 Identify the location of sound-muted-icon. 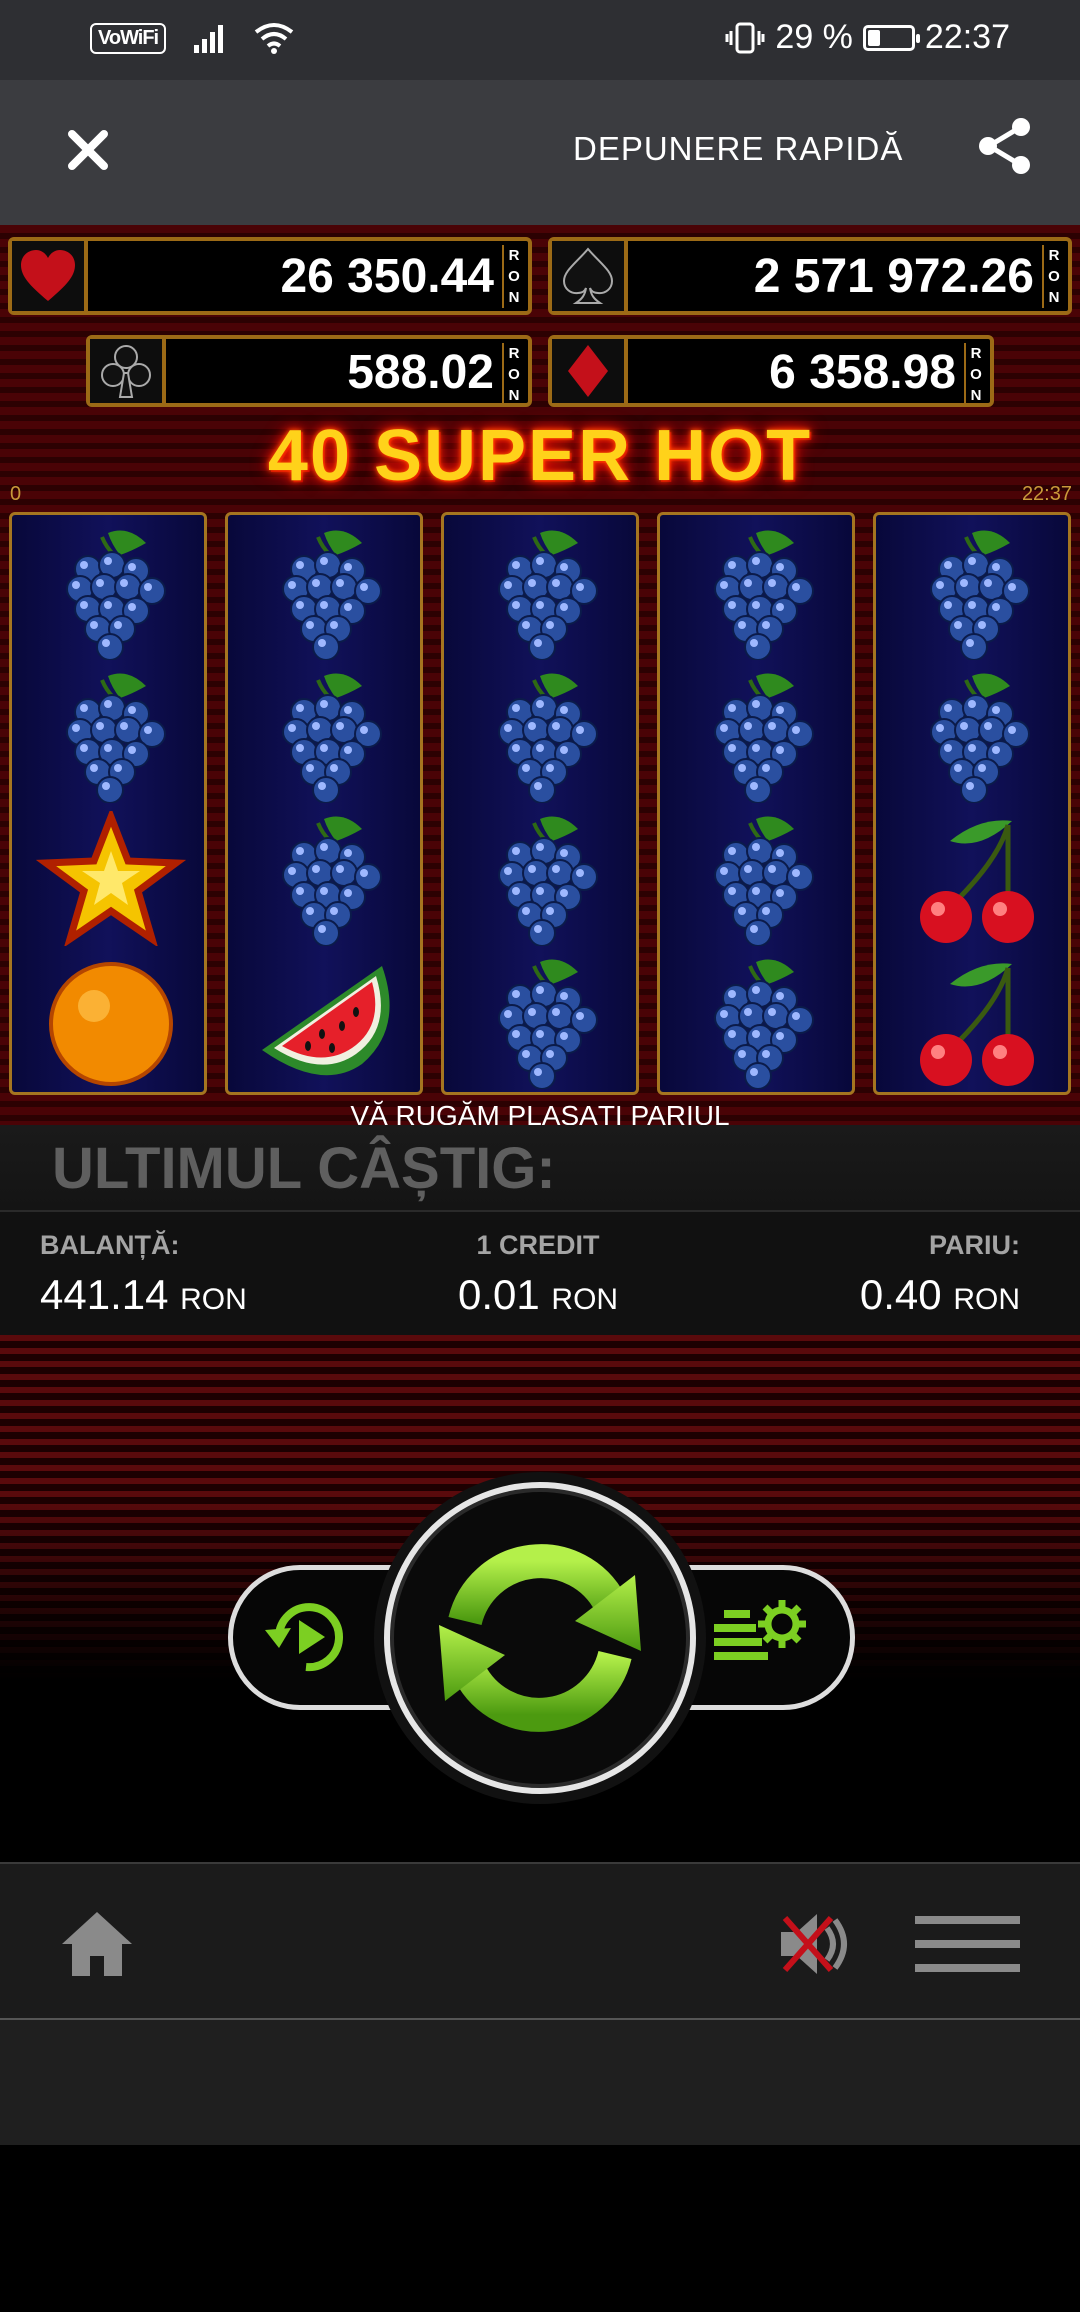
(814, 1944).